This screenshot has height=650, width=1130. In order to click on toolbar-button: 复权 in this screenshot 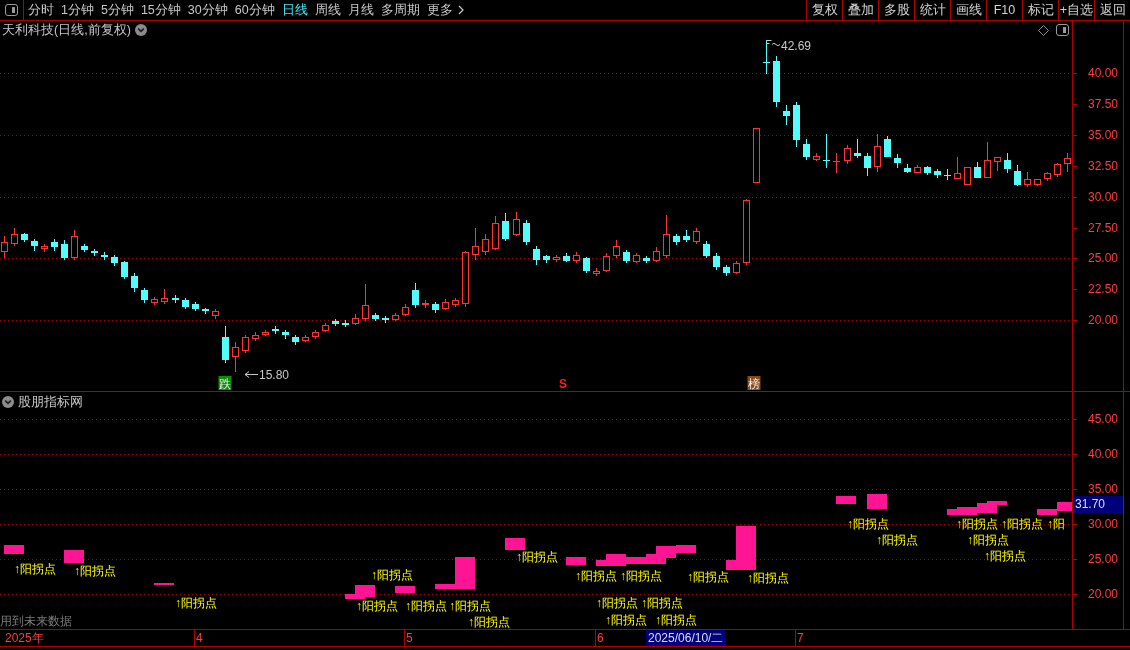, I will do `click(824, 10)`.